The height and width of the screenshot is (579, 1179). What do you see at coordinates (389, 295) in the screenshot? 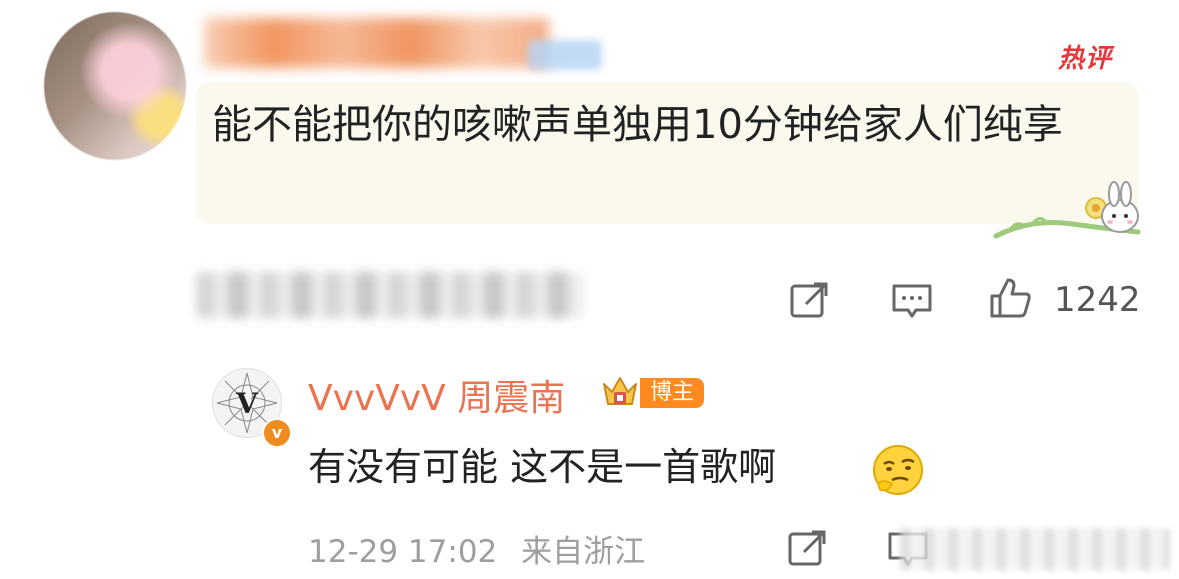
I see `comment-meta-redacted` at bounding box center [389, 295].